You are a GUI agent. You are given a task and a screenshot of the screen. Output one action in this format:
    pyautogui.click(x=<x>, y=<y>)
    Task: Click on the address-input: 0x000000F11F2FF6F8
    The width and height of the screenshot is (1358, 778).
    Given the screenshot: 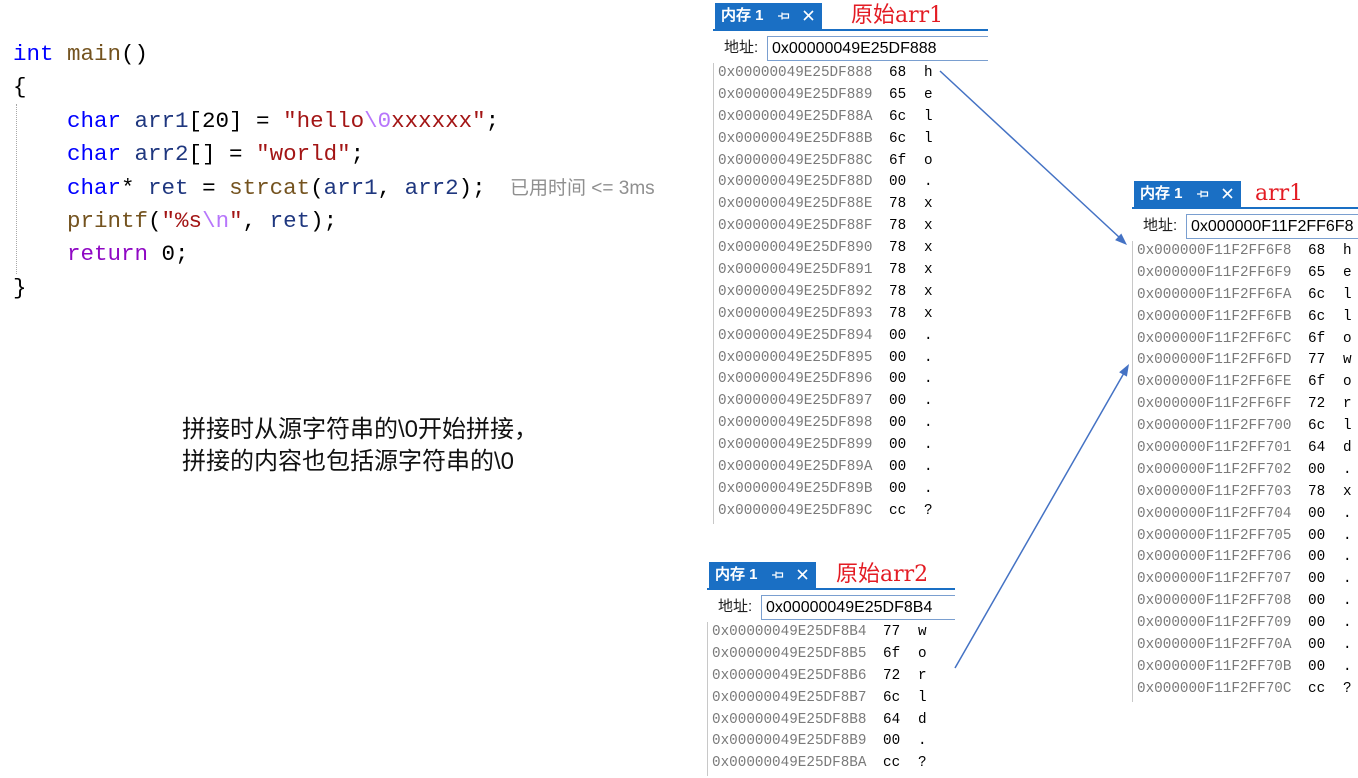 What is the action you would take?
    pyautogui.click(x=1272, y=226)
    